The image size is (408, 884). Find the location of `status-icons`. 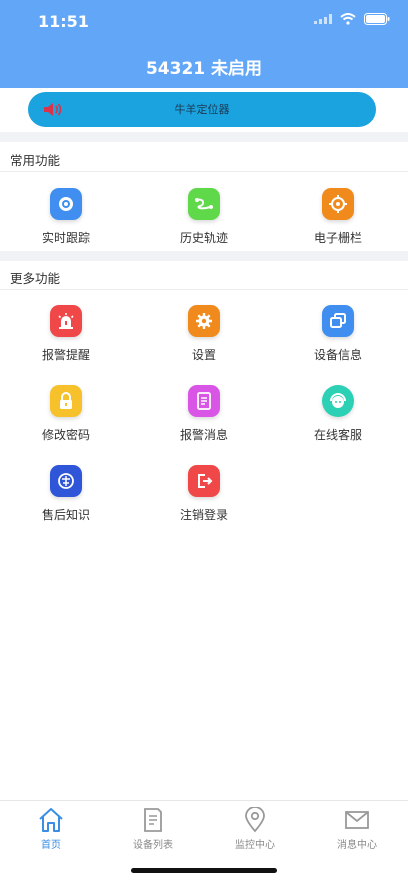

status-icons is located at coordinates (352, 19).